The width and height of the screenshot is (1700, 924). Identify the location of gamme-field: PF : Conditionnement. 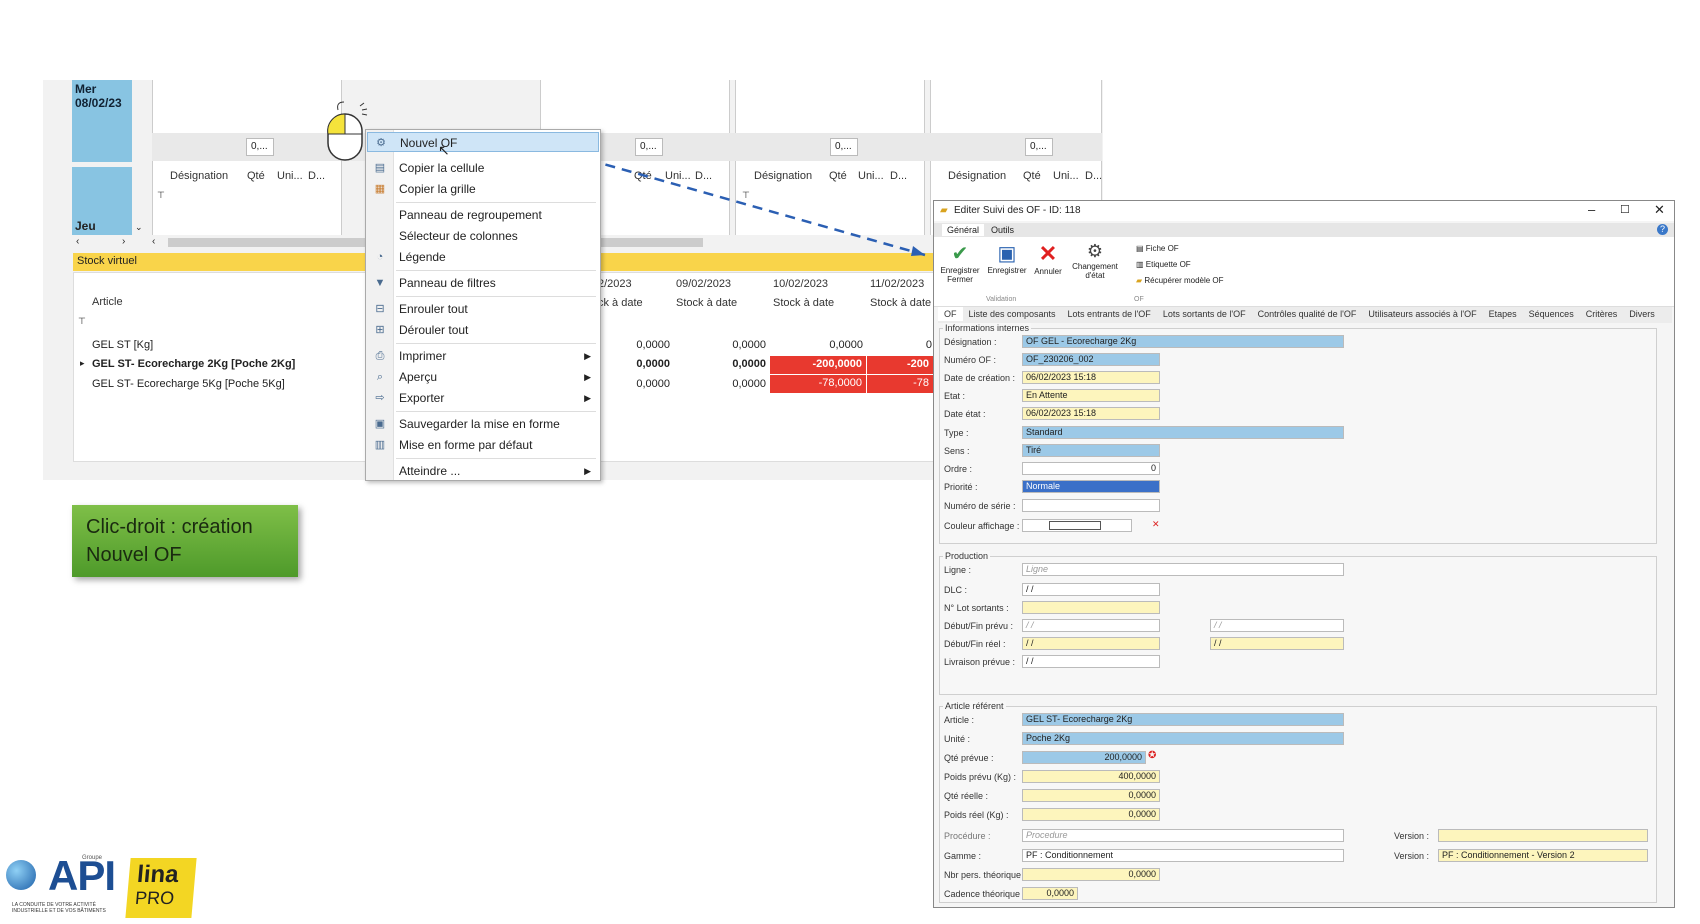
(1183, 855).